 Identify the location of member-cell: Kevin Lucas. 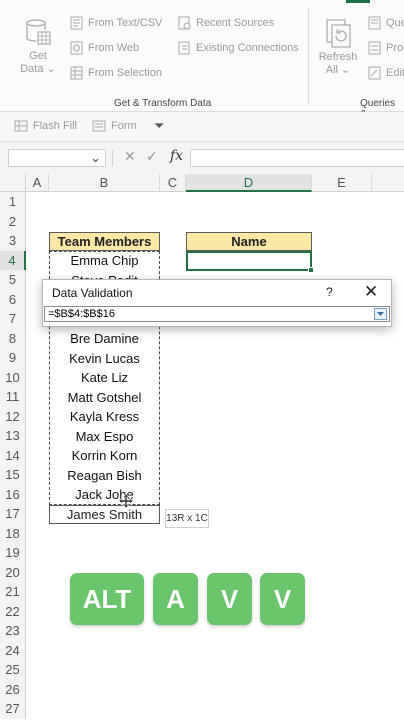
(104, 359).